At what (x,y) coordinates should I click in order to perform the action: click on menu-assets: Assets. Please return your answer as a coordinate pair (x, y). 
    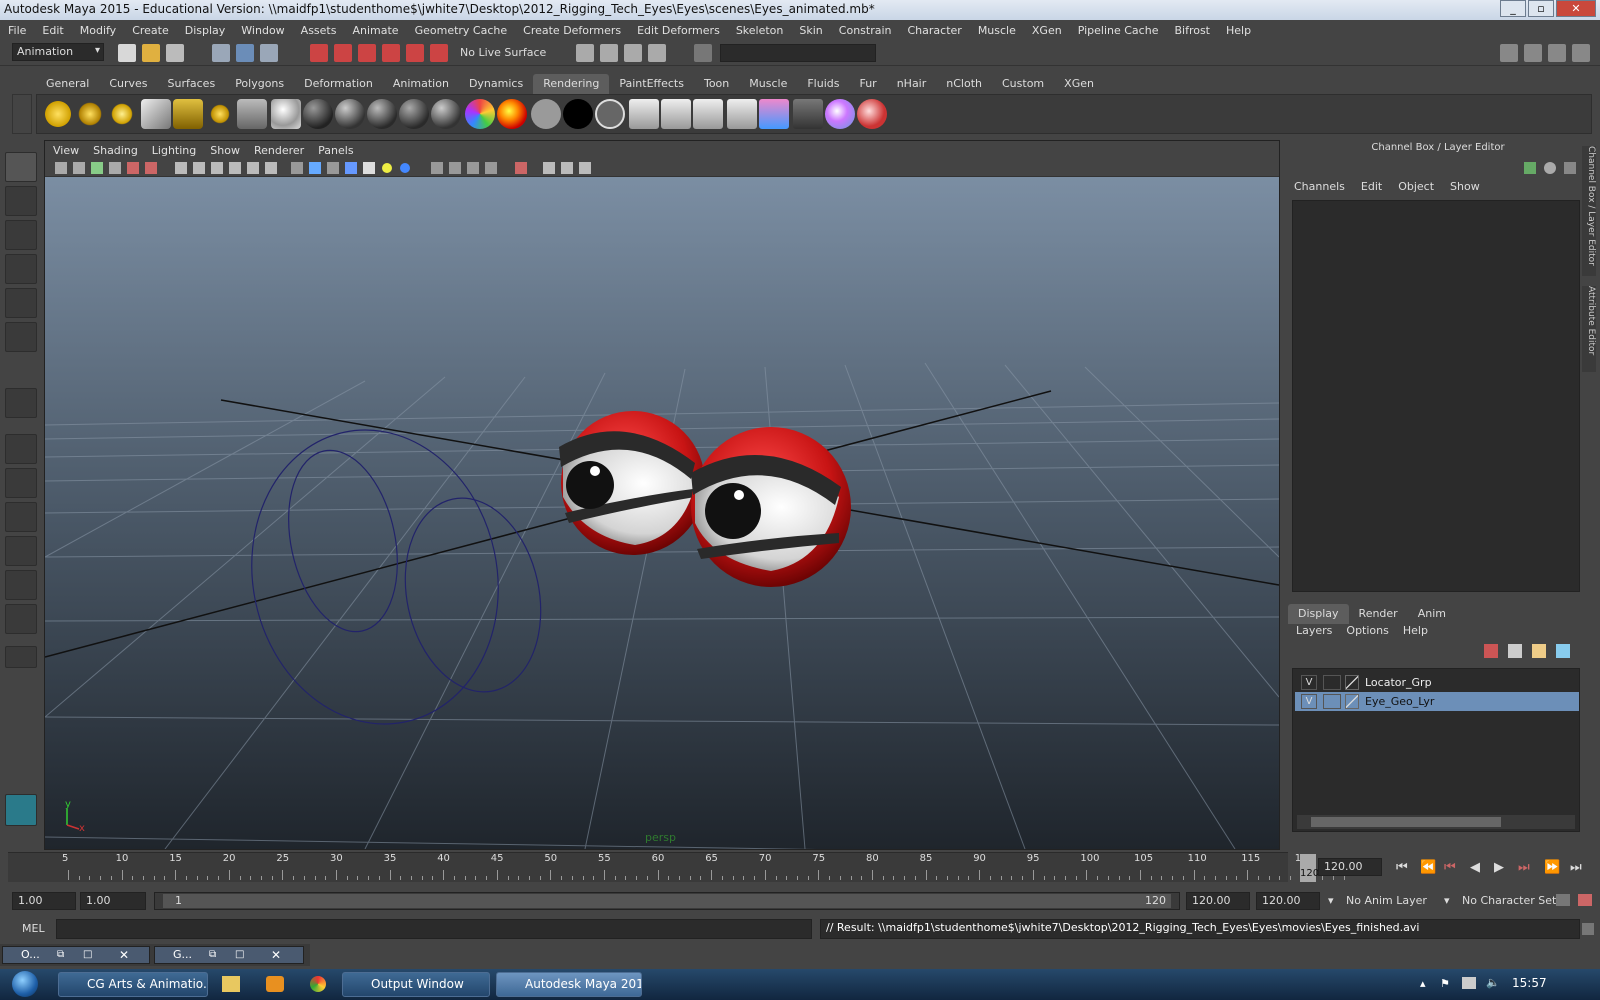
    Looking at the image, I should click on (319, 30).